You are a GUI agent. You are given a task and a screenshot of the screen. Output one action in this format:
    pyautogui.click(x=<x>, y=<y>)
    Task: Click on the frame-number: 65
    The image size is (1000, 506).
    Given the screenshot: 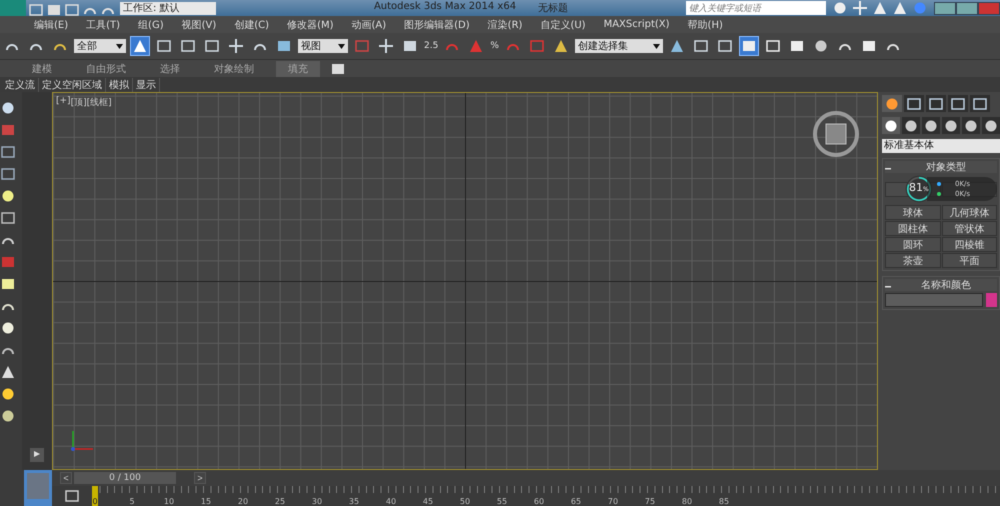 What is the action you would take?
    pyautogui.click(x=576, y=501)
    